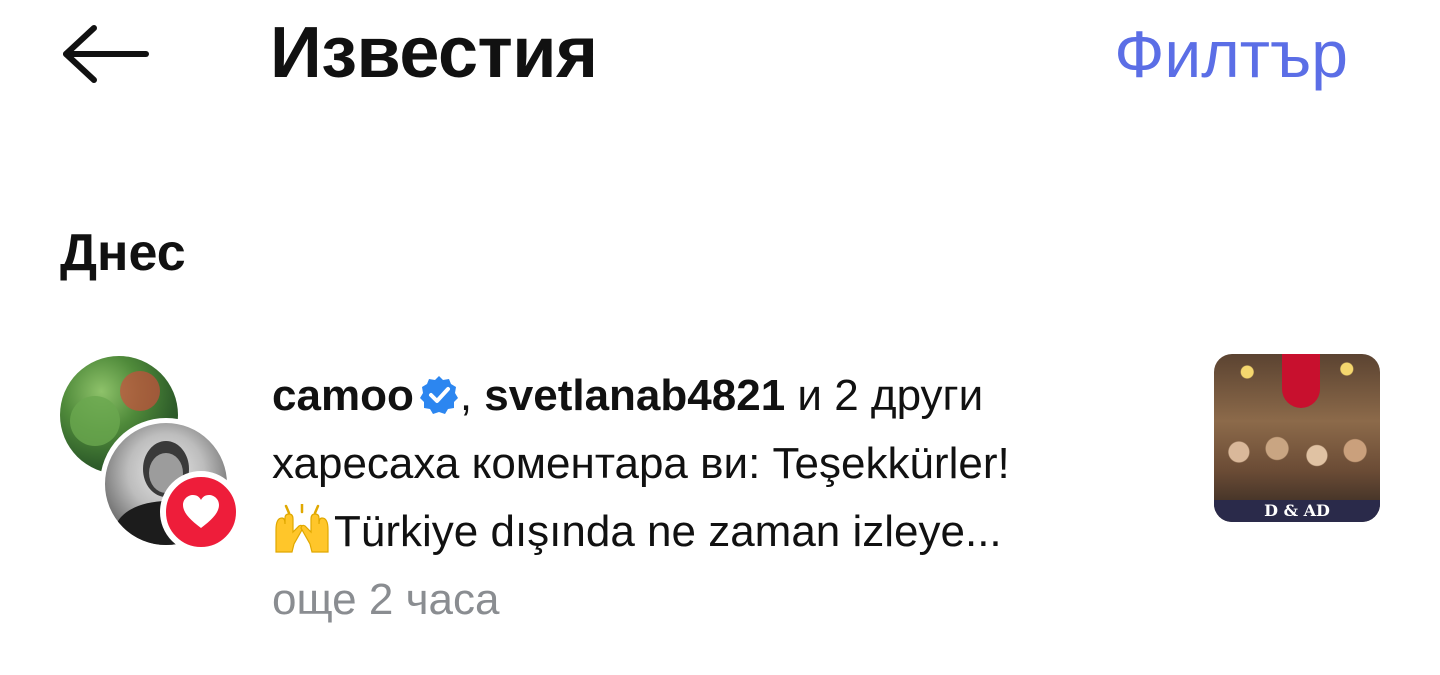 The image size is (1440, 675). What do you see at coordinates (641, 463) in the screenshot?
I see `action-text: харесаха коментара ви: Teşekkürler!` at bounding box center [641, 463].